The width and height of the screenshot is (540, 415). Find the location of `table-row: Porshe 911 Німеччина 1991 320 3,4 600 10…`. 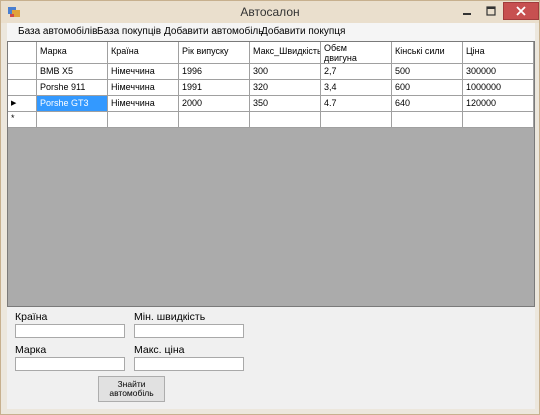

table-row: Porshe 911 Німеччина 1991 320 3,4 600 10… is located at coordinates (271, 88).